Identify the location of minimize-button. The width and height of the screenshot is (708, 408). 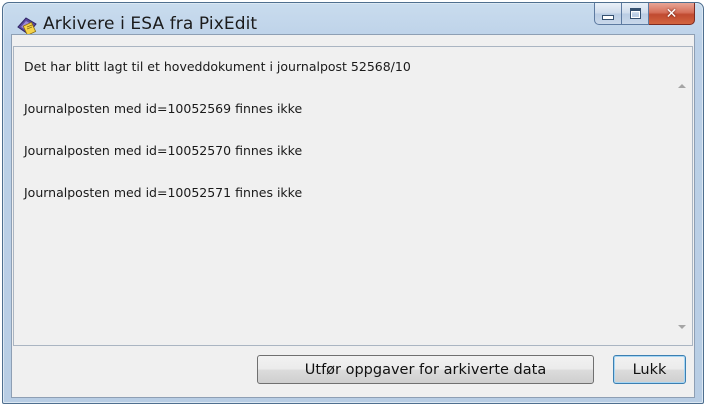
(608, 14).